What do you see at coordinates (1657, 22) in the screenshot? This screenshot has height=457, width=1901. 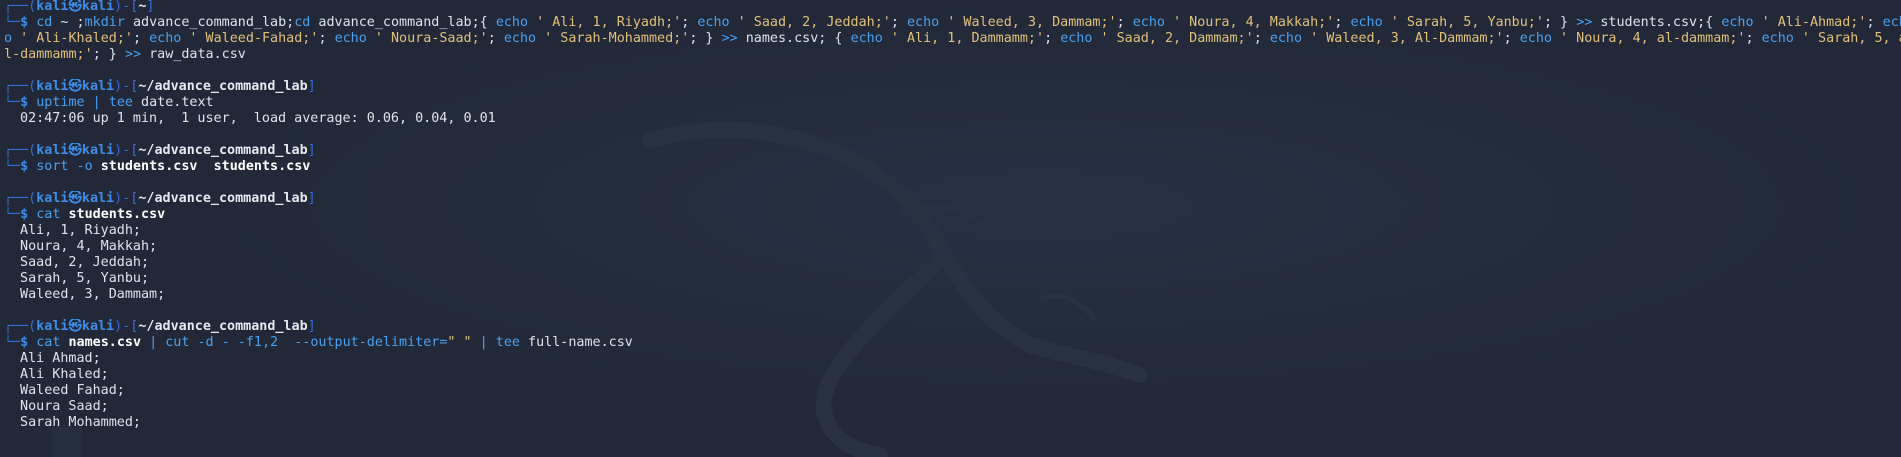 I see `command-token: students.csv;{` at bounding box center [1657, 22].